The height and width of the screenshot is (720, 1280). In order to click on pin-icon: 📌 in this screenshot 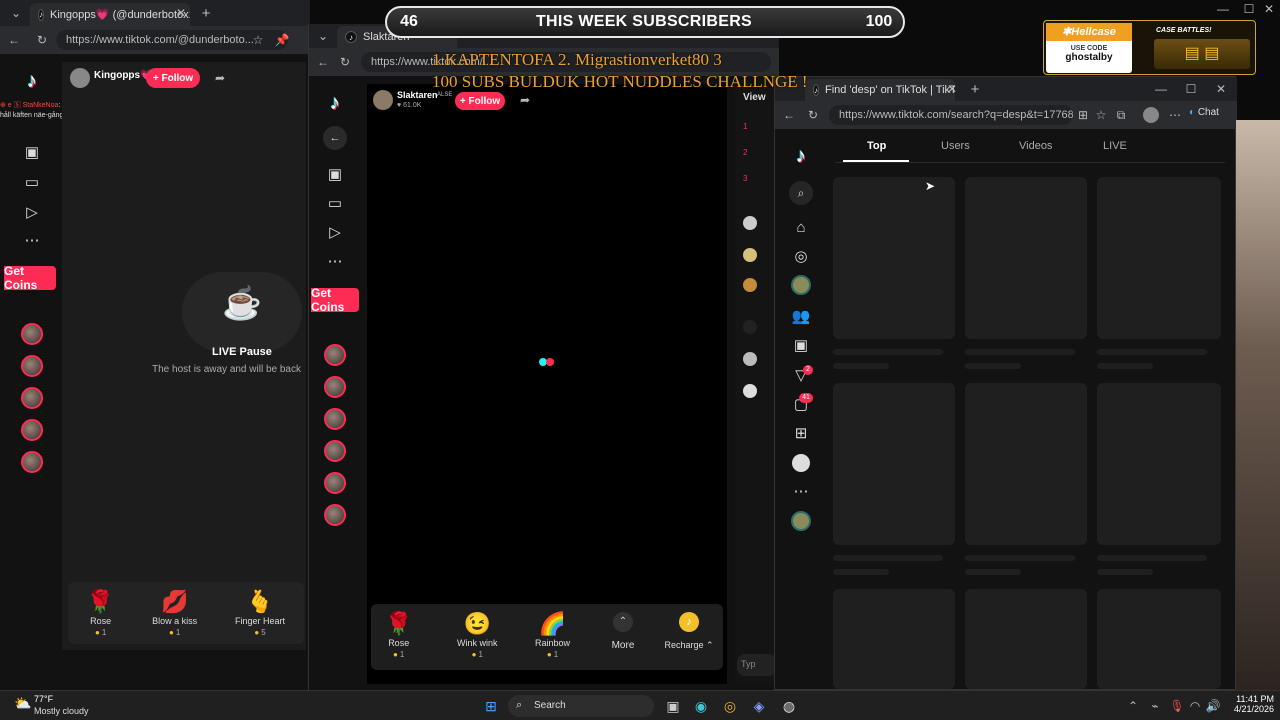, I will do `click(282, 40)`.